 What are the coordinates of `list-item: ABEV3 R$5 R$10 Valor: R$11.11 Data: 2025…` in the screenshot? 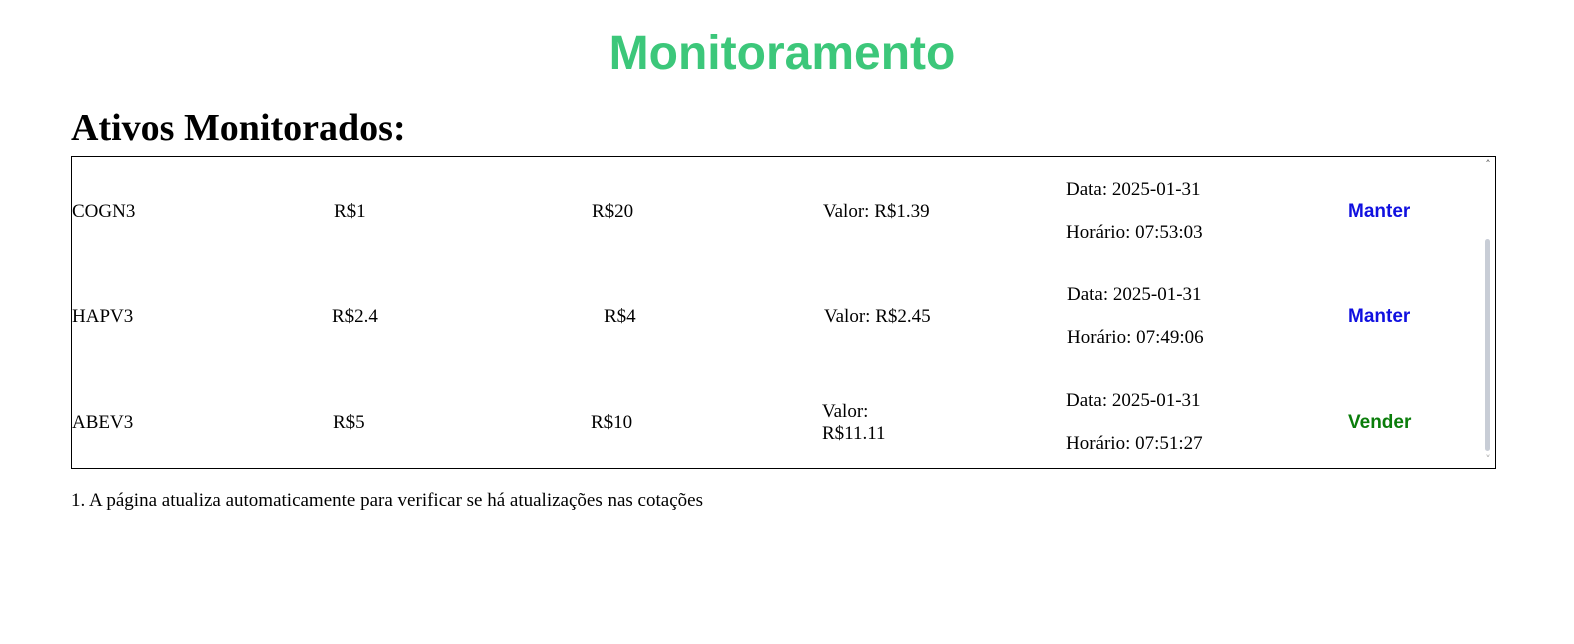 It's located at (777, 421).